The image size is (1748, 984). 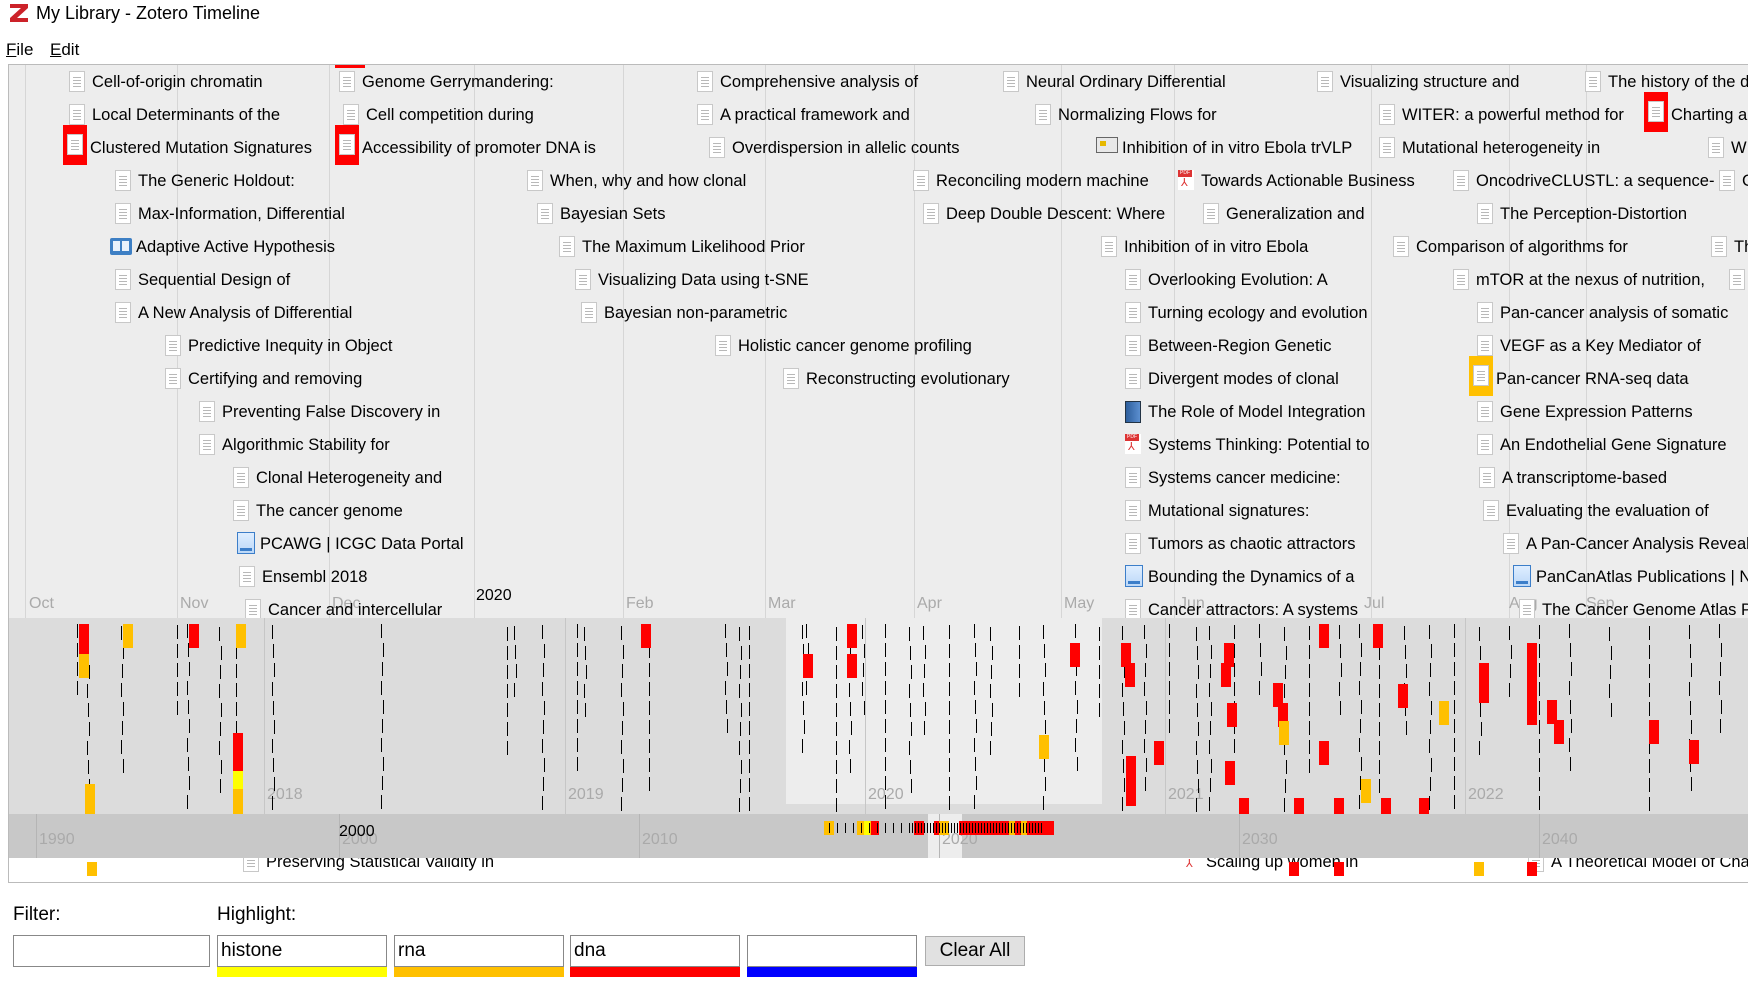 I want to click on timeline-item: Bayesian Sets, so click(x=599, y=214).